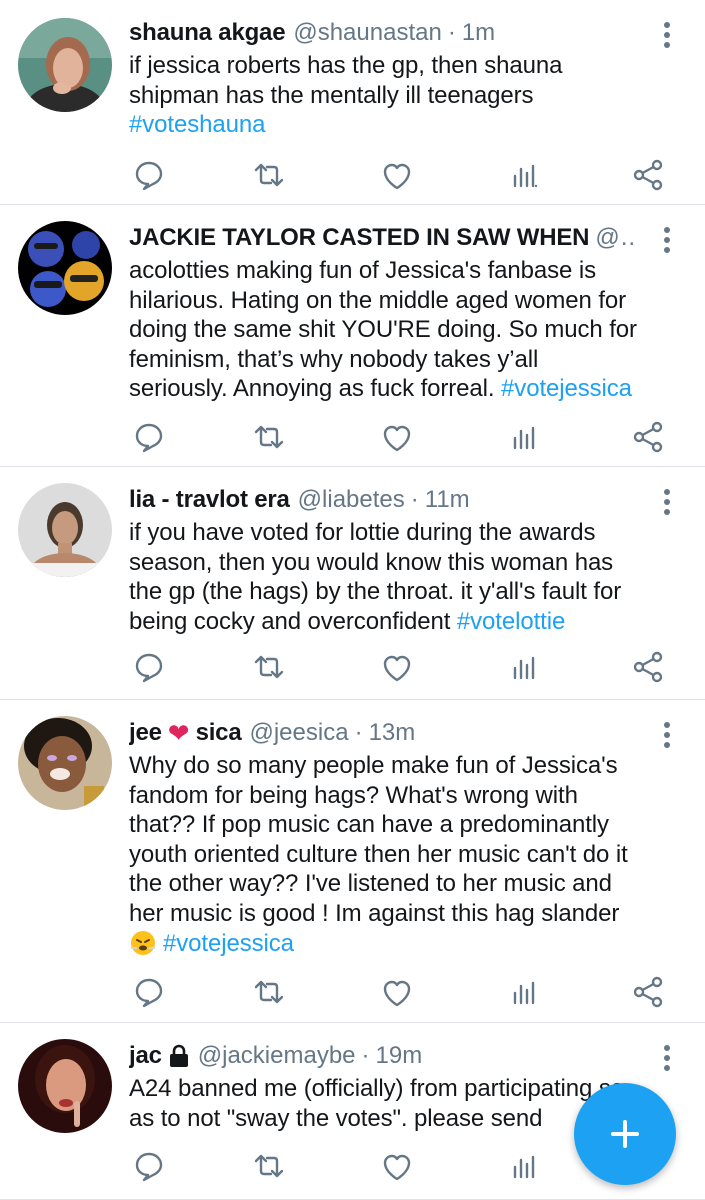 The height and width of the screenshot is (1200, 705). I want to click on hashtag-link: #voteshauna, so click(405, 125).